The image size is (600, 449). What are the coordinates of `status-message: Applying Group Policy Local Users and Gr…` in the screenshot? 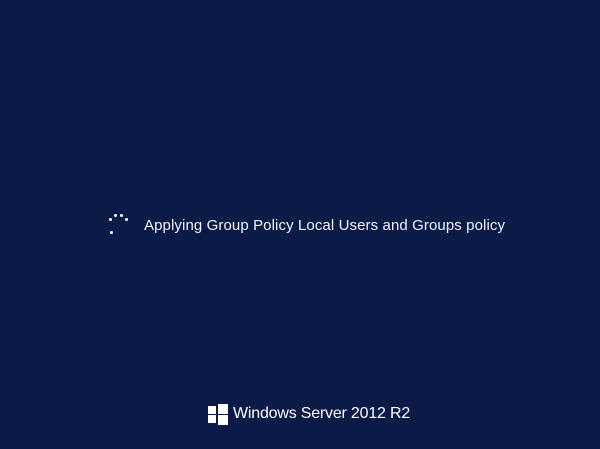 It's located at (325, 225).